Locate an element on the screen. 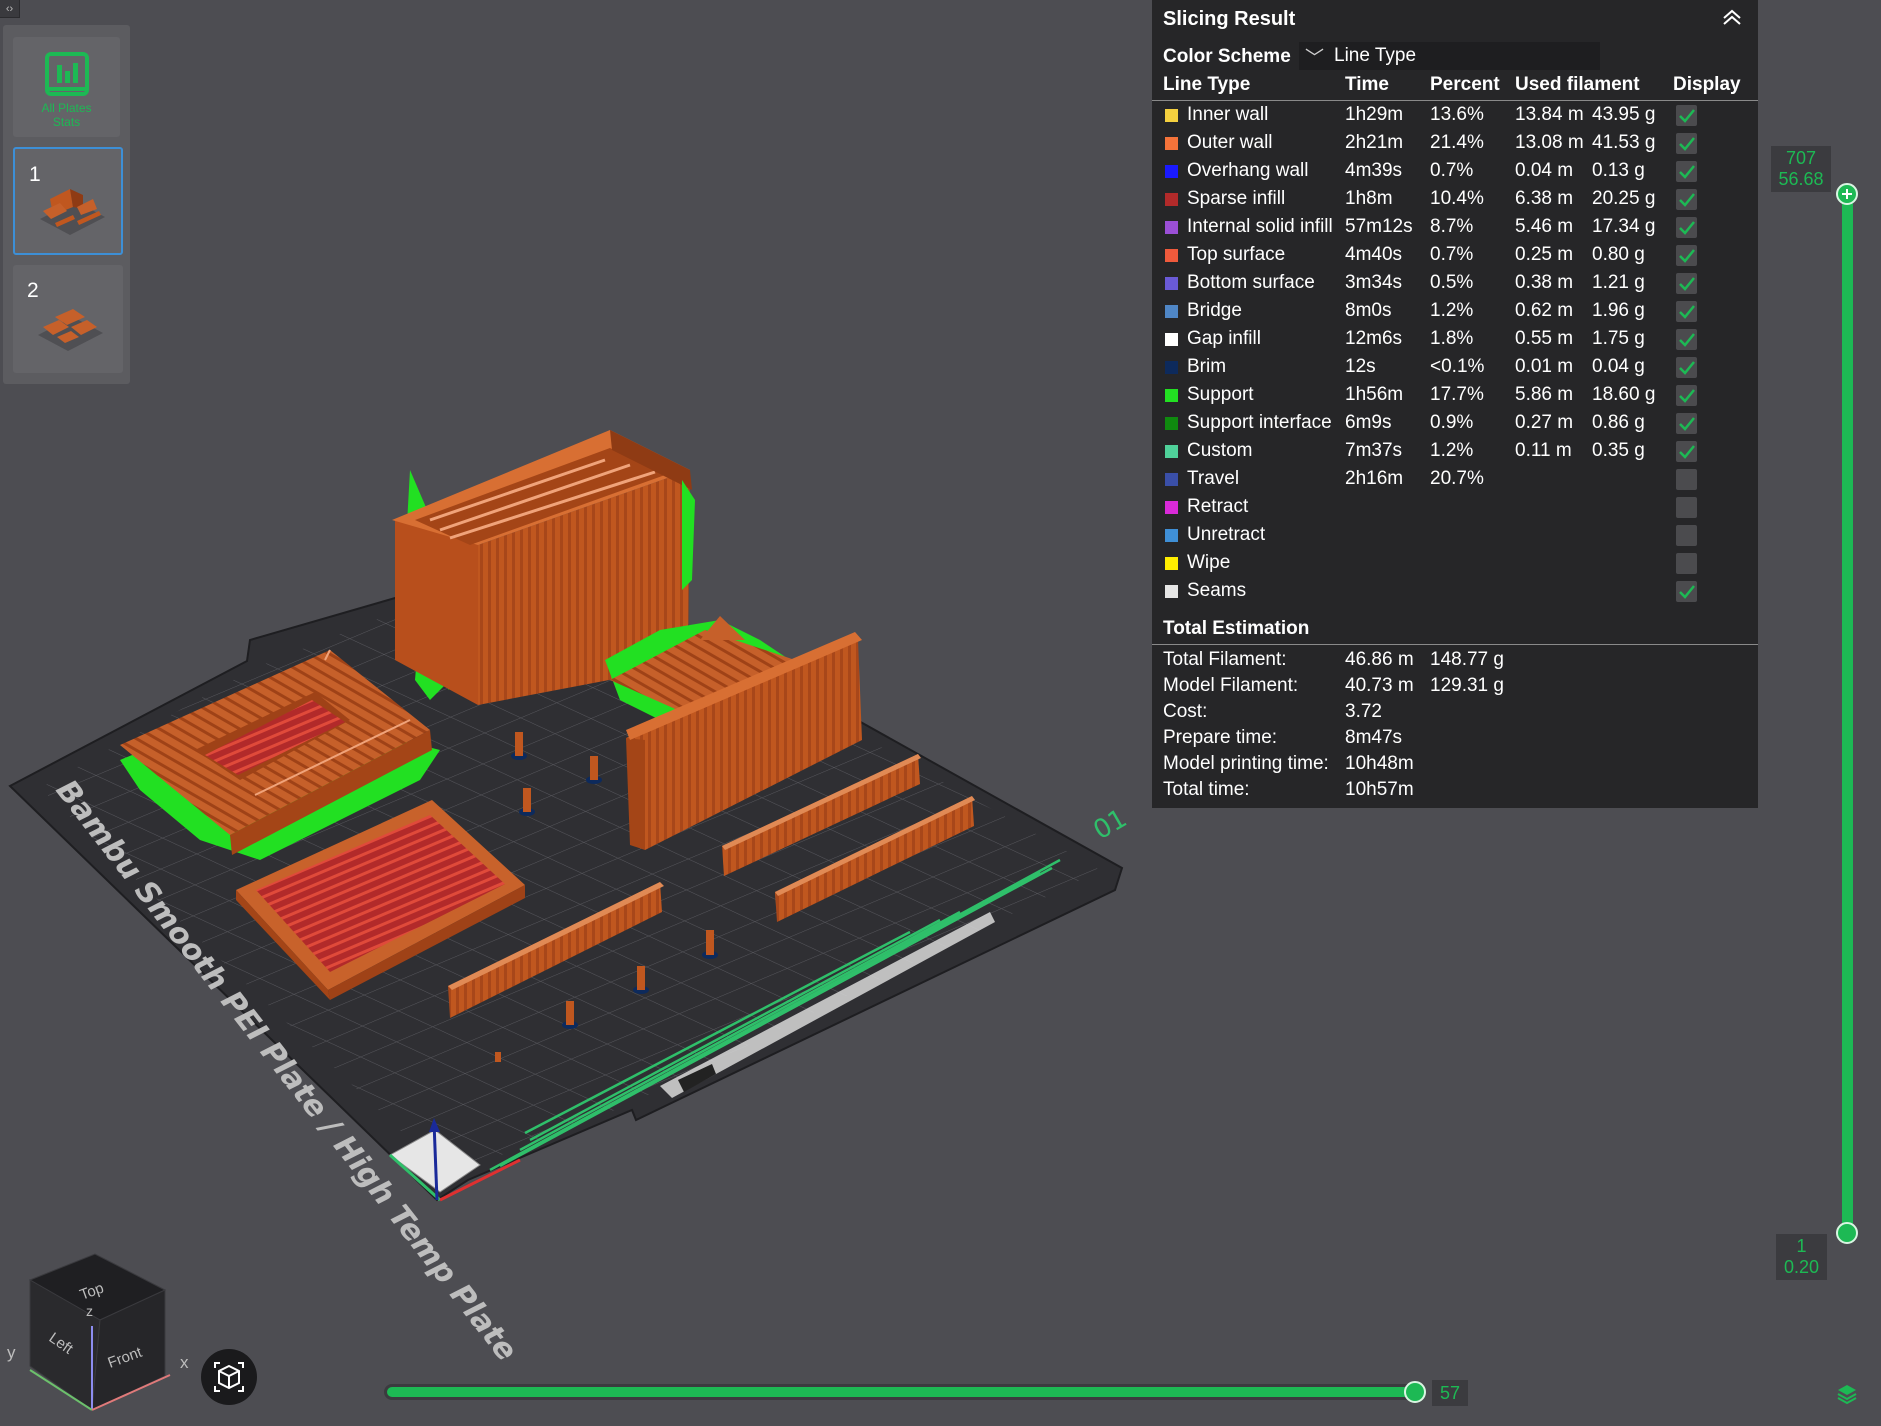 The image size is (1881, 1426). line-type-percent: 1.8% is located at coordinates (1452, 338).